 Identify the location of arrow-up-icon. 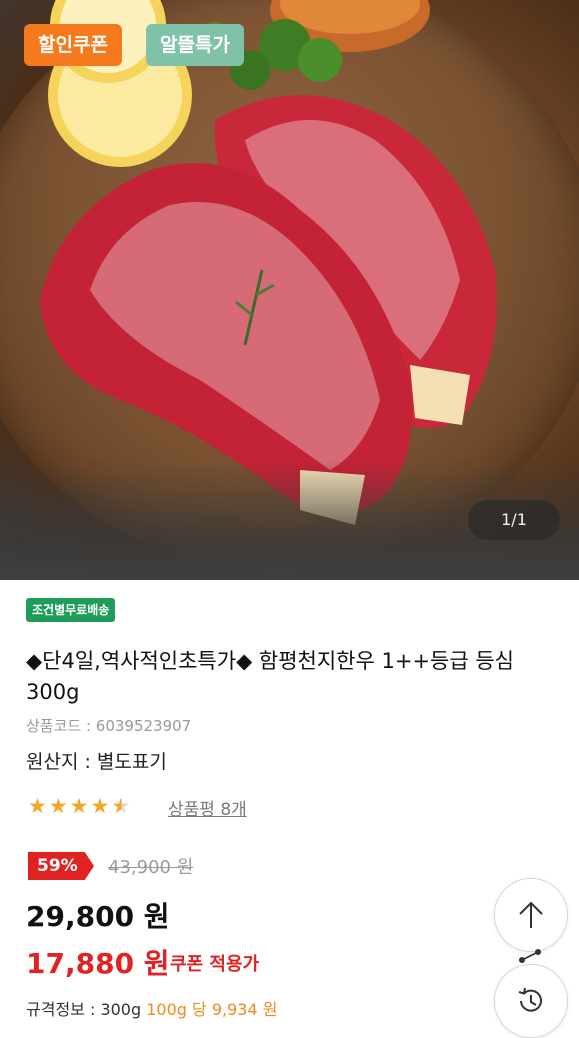
(531, 914).